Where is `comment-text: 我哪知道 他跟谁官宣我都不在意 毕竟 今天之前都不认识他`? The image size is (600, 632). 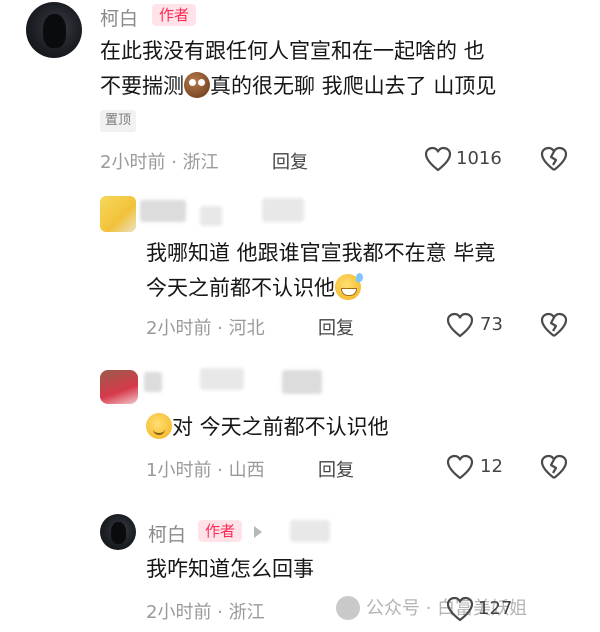 comment-text: 我哪知道 他跟谁官宣我都不在意 毕竟 今天之前都不认识他 is located at coordinates (366, 271).